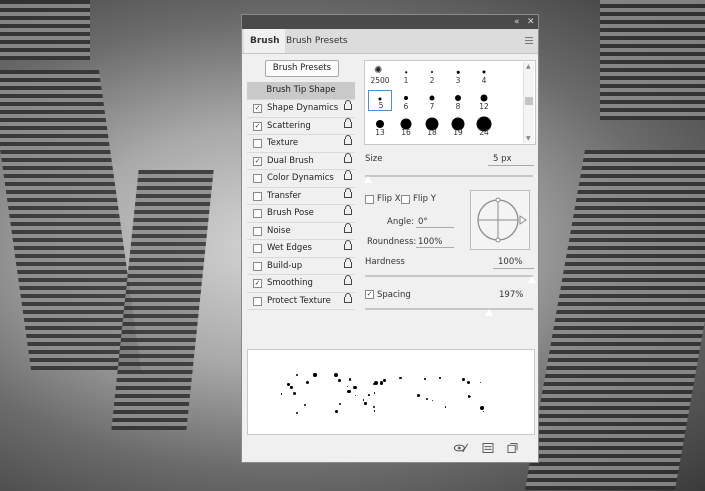 This screenshot has height=491, width=705. Describe the element at coordinates (529, 40) in the screenshot. I see `panel-menu-icon` at that location.